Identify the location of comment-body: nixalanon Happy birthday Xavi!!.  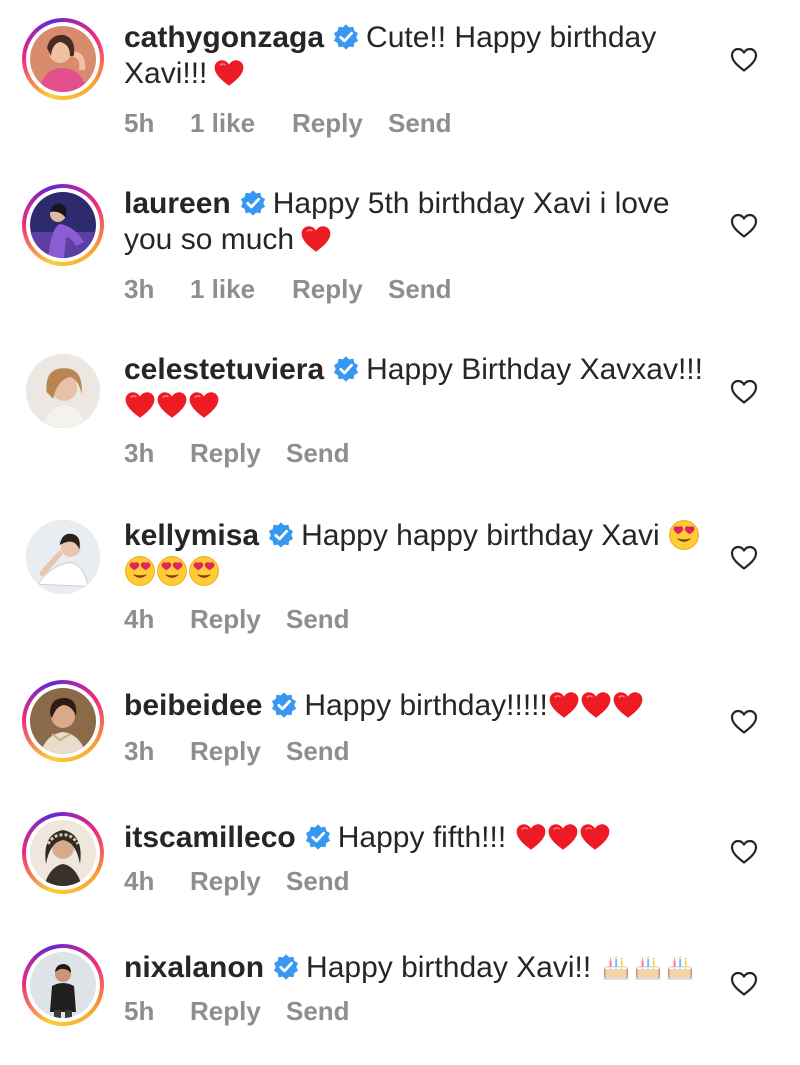
(414, 968).